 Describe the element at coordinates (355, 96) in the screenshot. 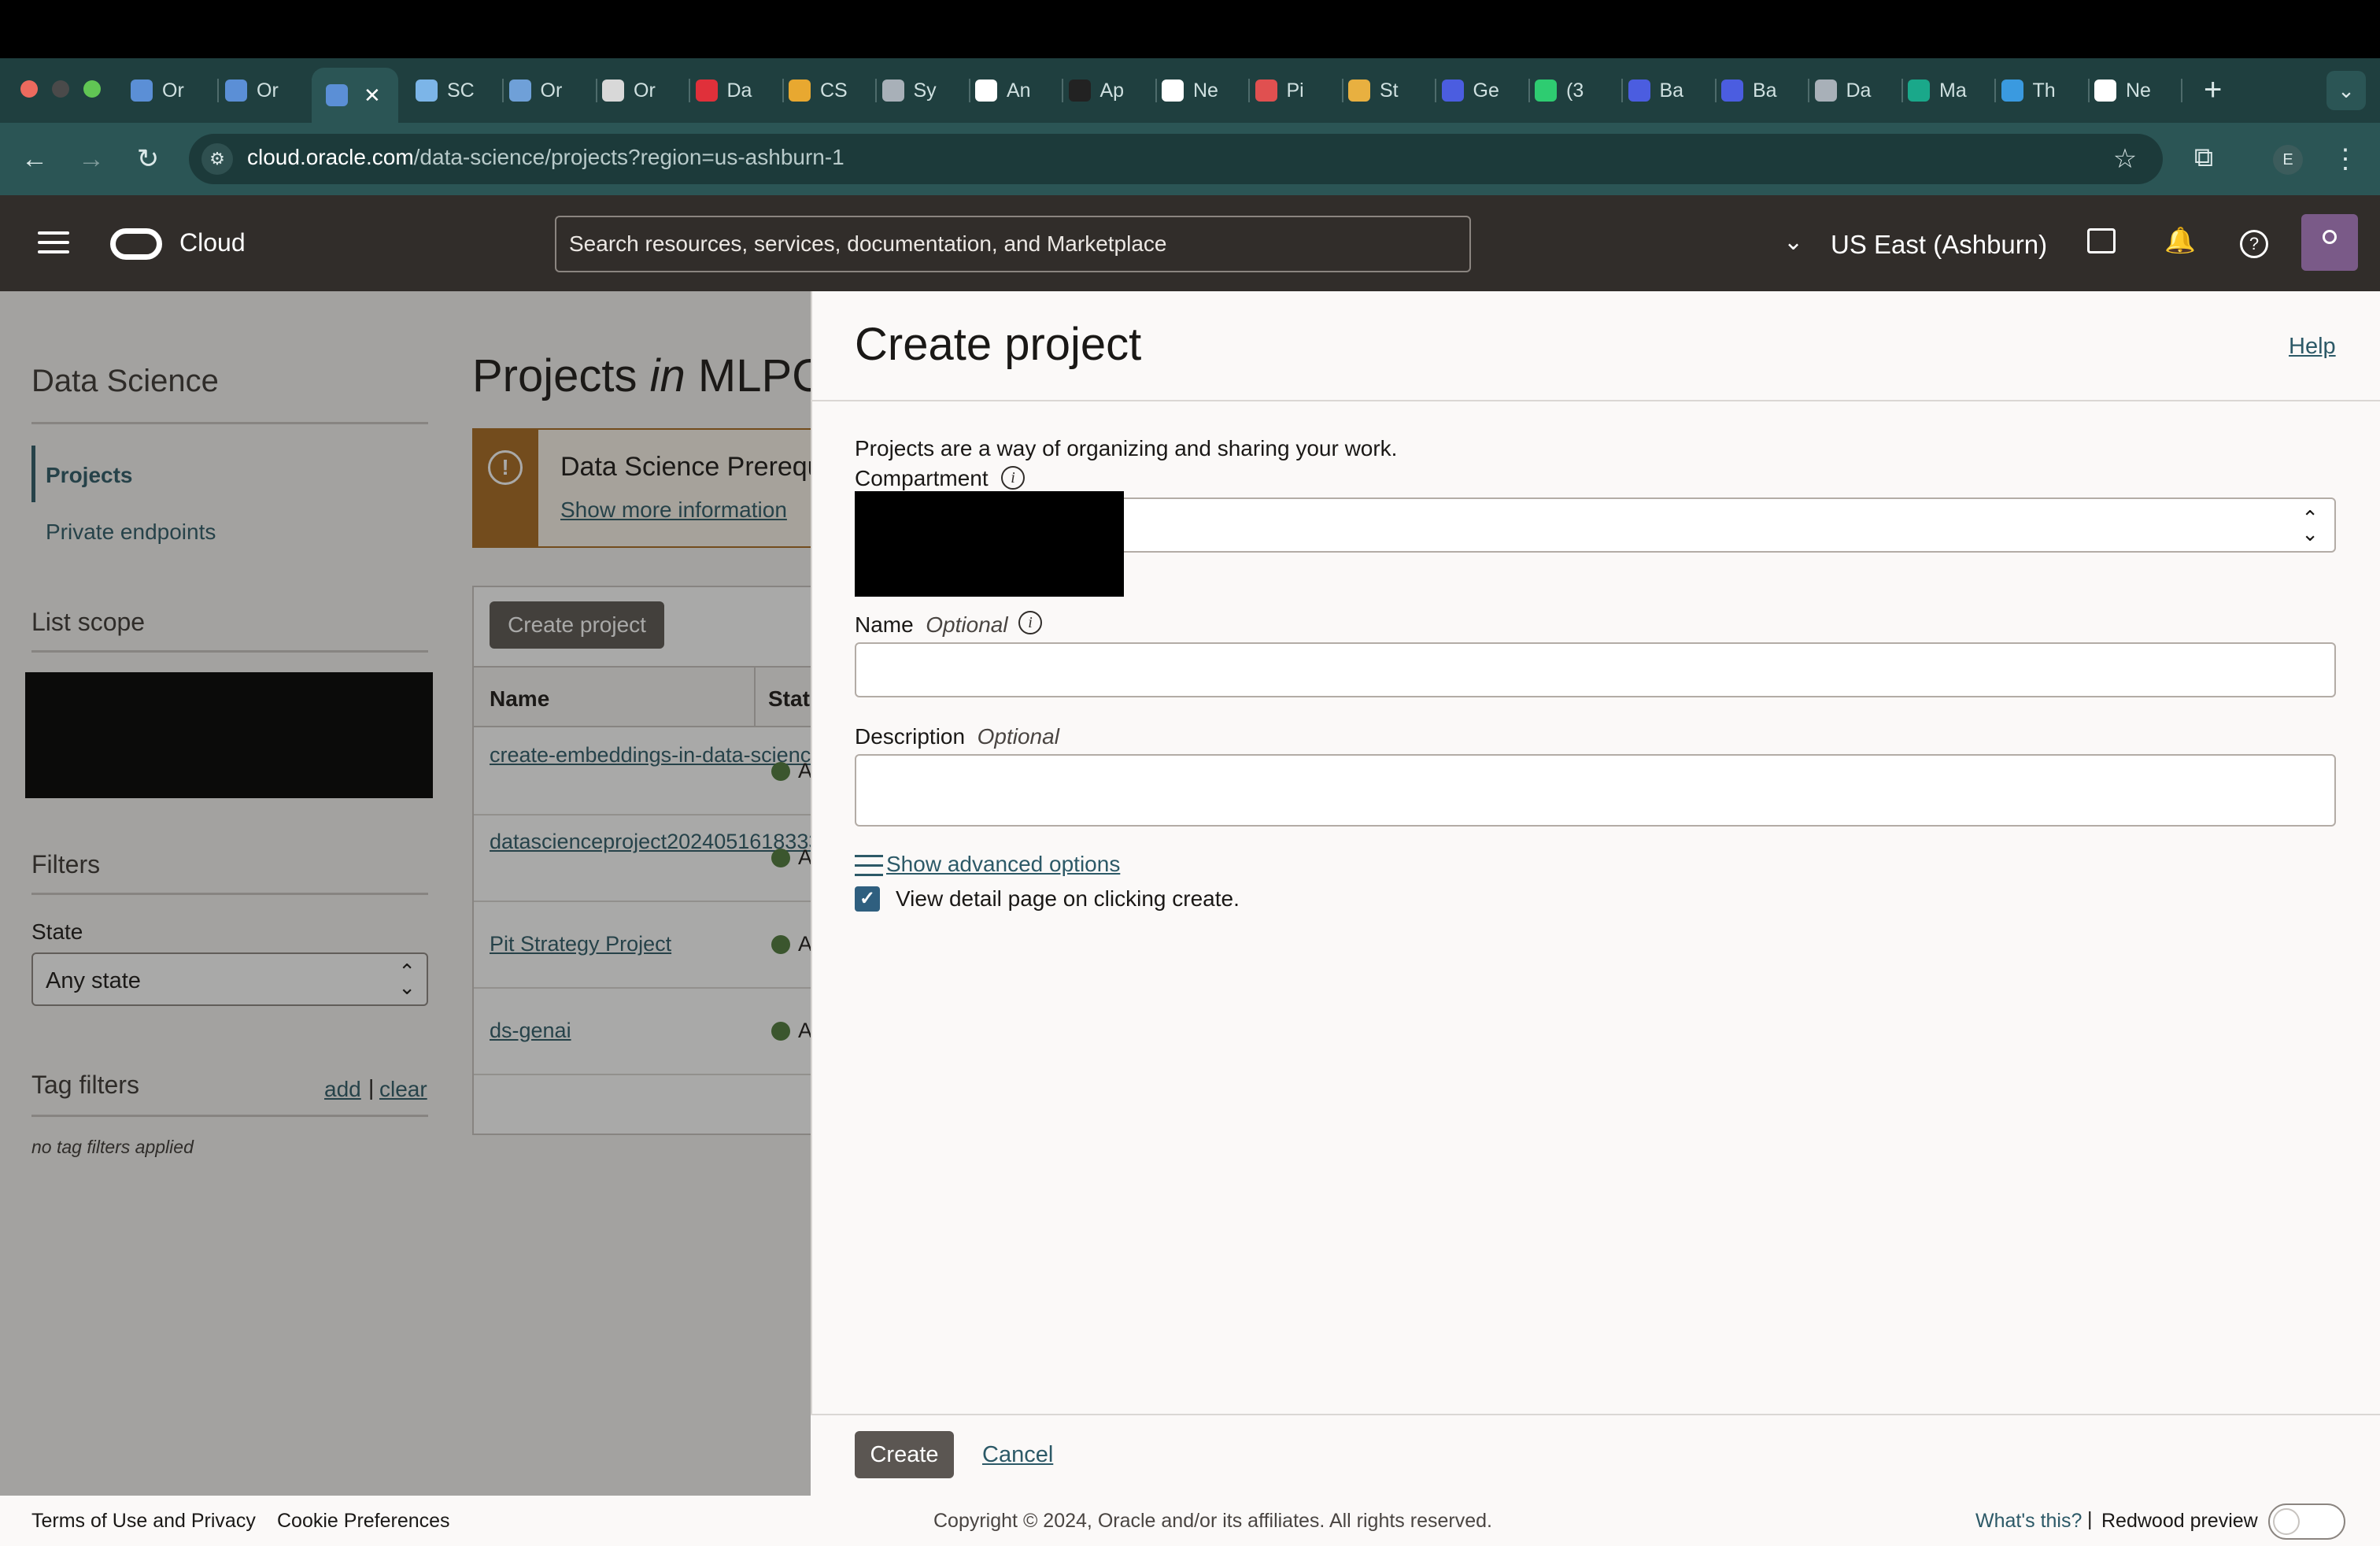

I see `browser-tab: ✕` at that location.